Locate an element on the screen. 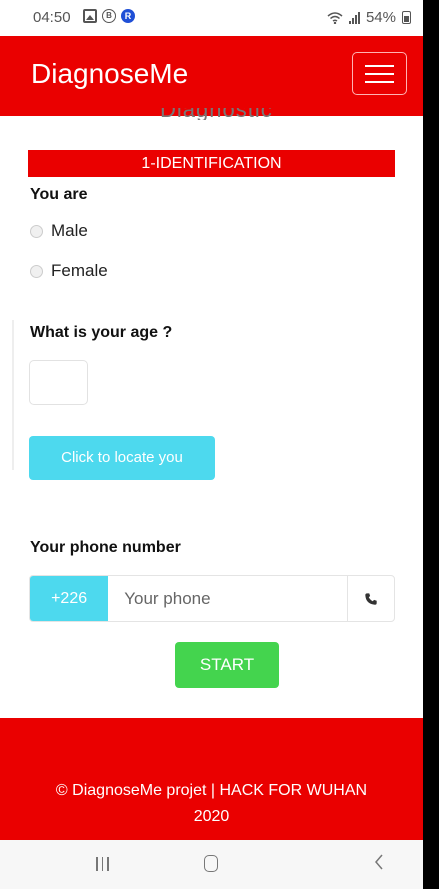  phone-label: Your phone number is located at coordinates (105, 547).